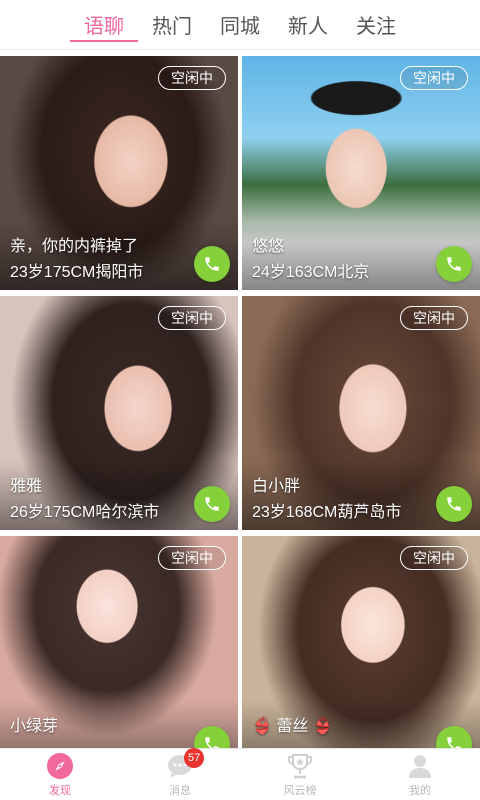 The image size is (480, 800). Describe the element at coordinates (119, 413) in the screenshot. I see `profile-card: 空闲中 雅雅 26岁175CM哈尔滨市` at that location.